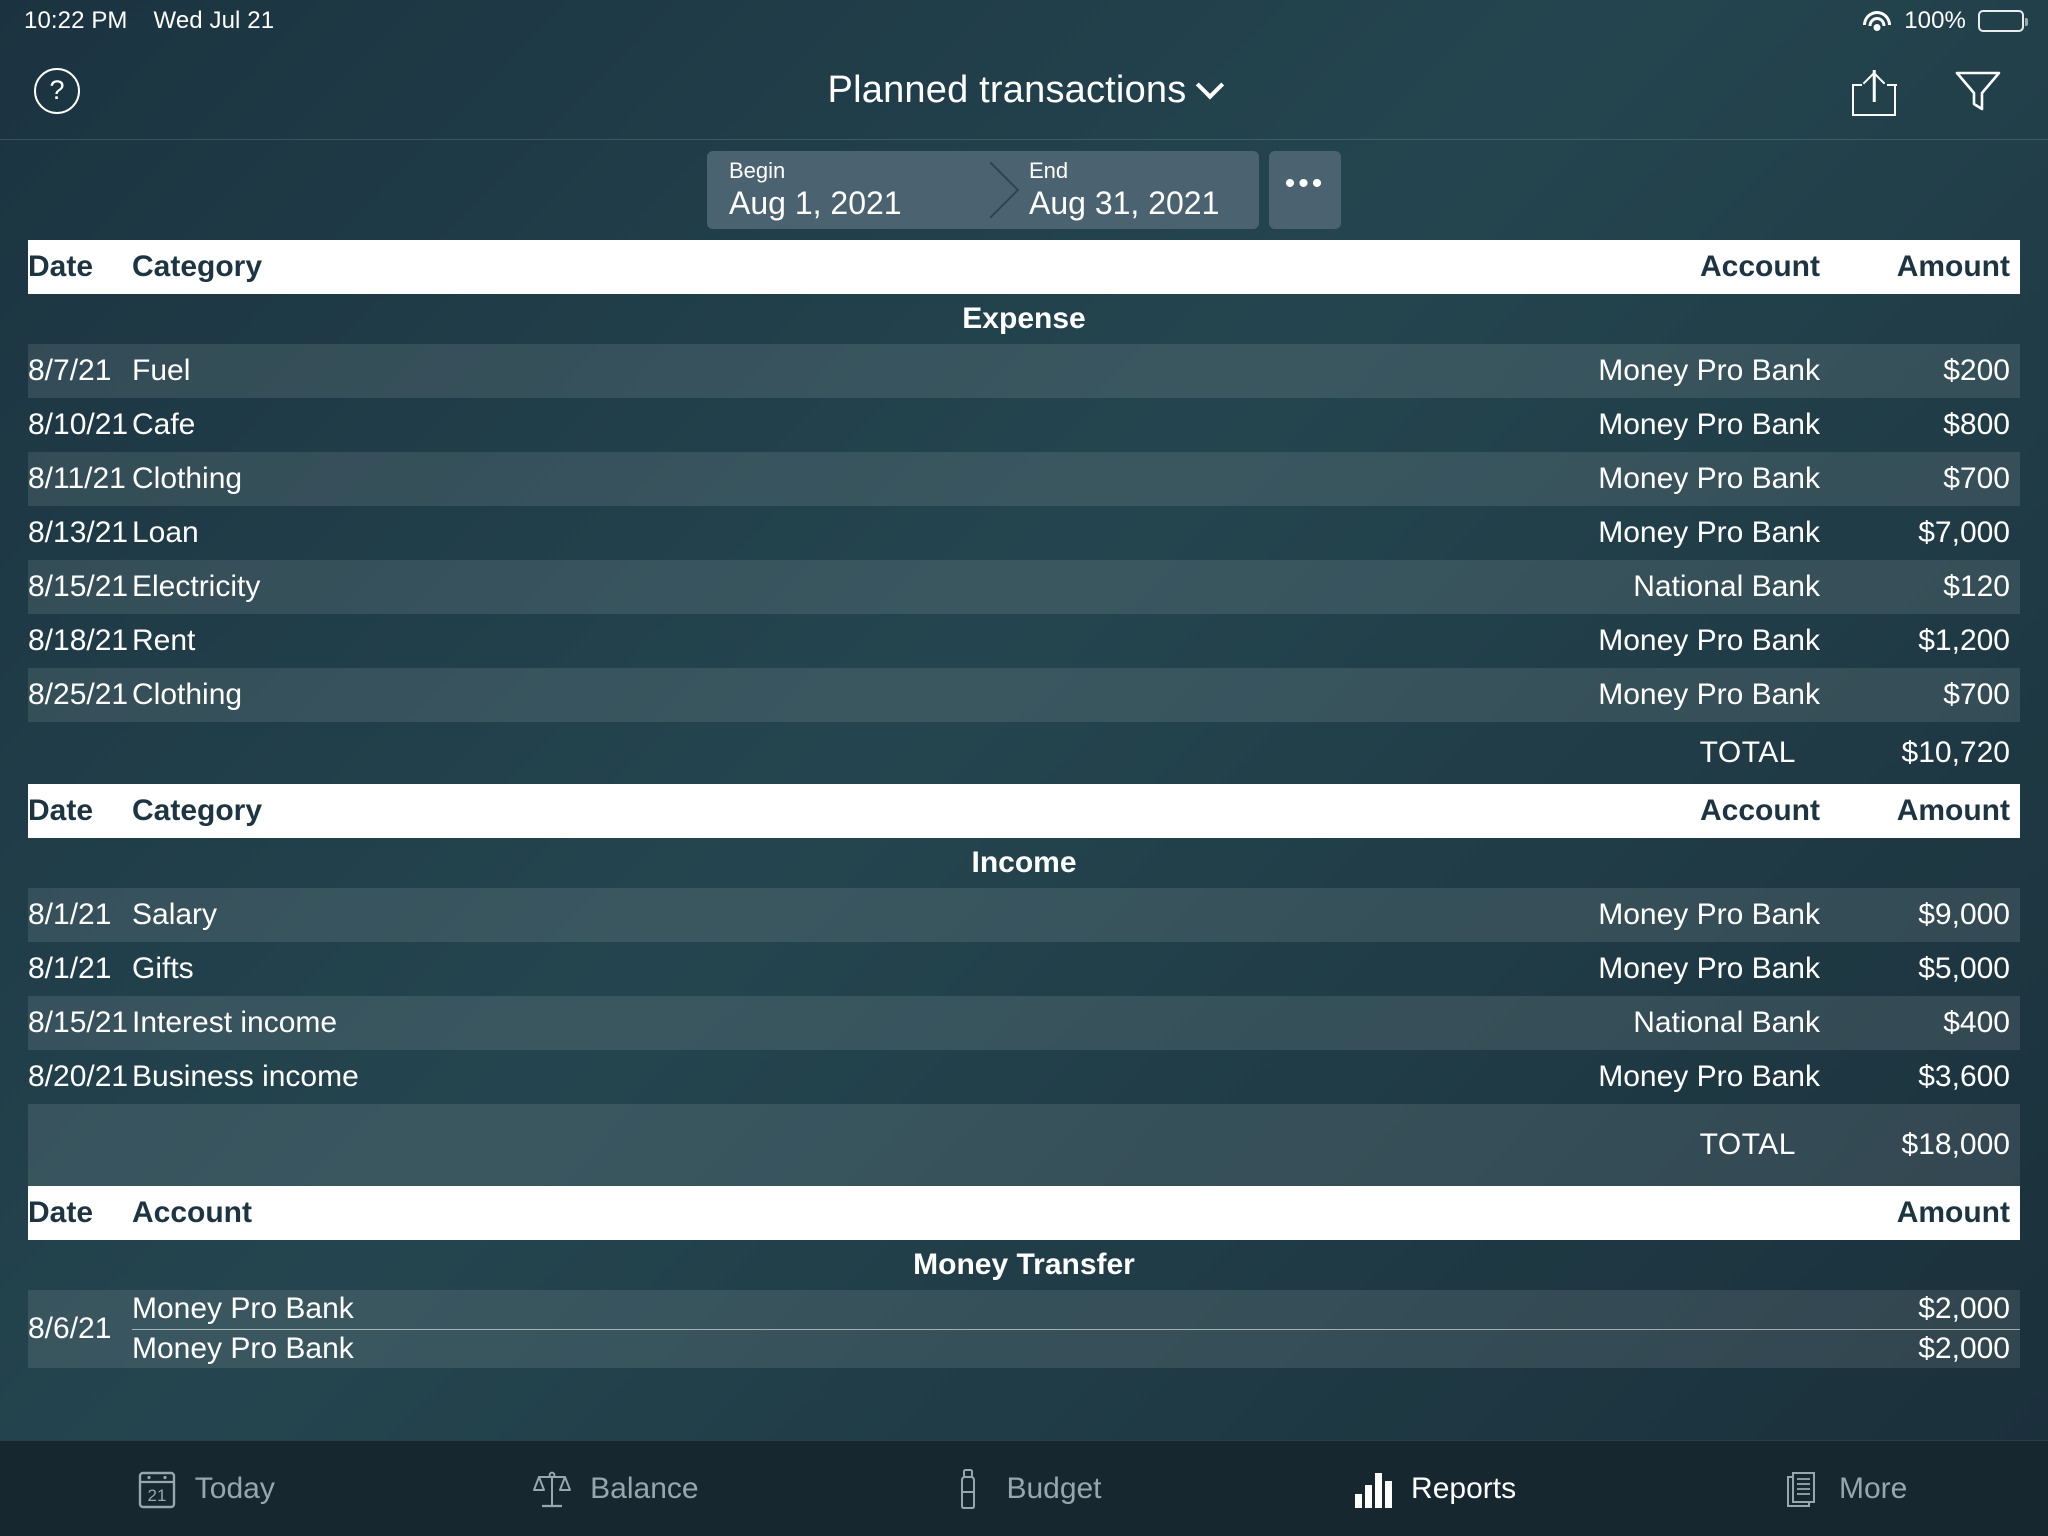 This screenshot has height=1536, width=2048. I want to click on filter-icon, so click(1978, 91).